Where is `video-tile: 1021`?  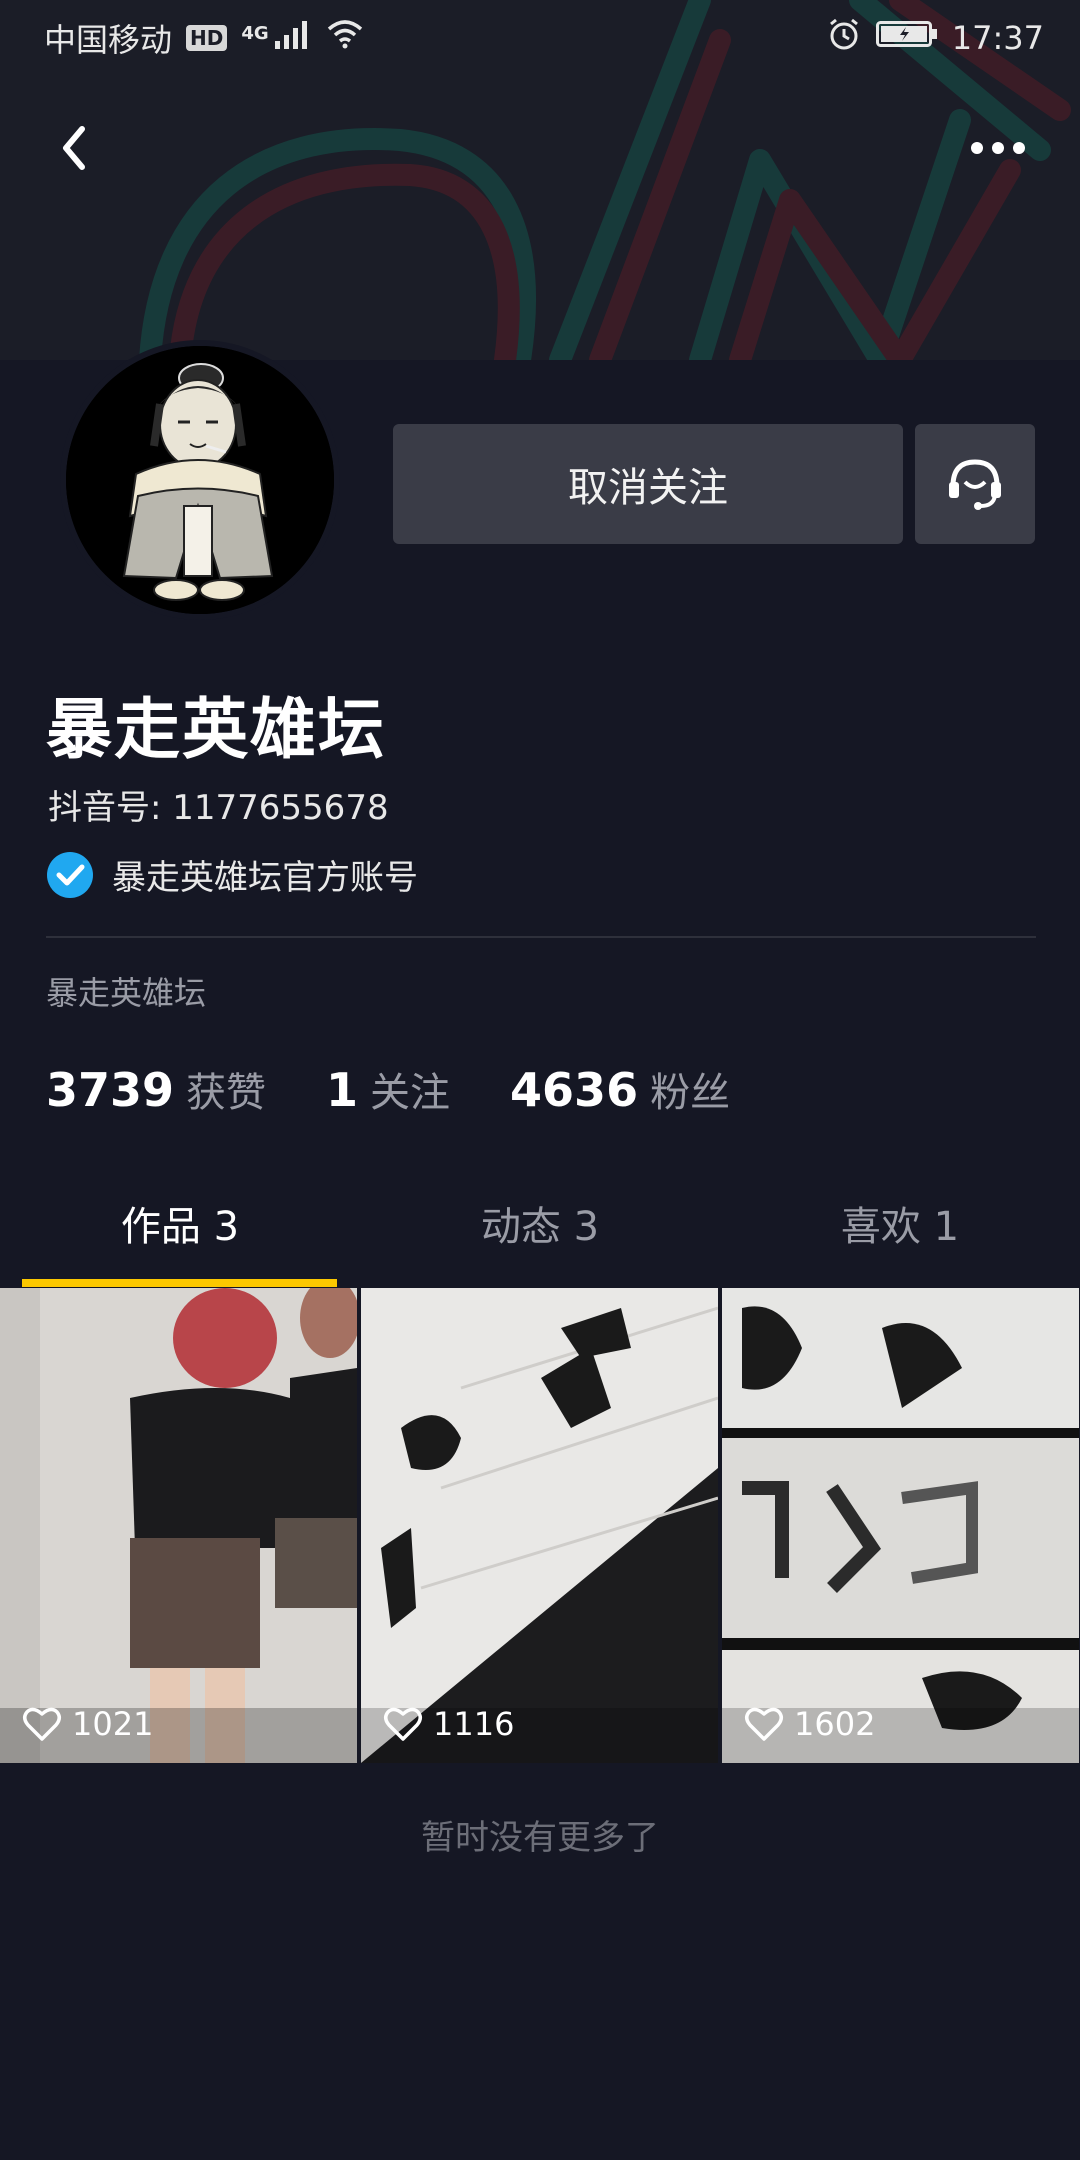 video-tile: 1021 is located at coordinates (178, 1525).